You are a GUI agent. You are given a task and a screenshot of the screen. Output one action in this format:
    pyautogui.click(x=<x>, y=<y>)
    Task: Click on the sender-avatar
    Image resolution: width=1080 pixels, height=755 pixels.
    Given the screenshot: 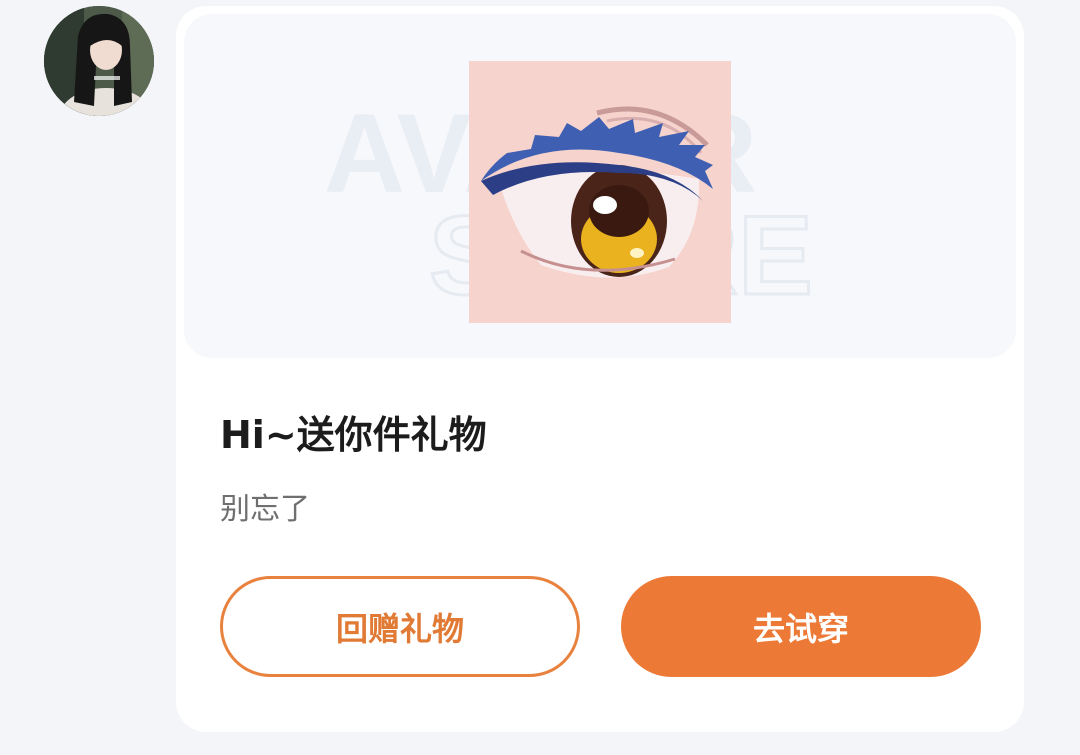 What is the action you would take?
    pyautogui.click(x=99, y=61)
    